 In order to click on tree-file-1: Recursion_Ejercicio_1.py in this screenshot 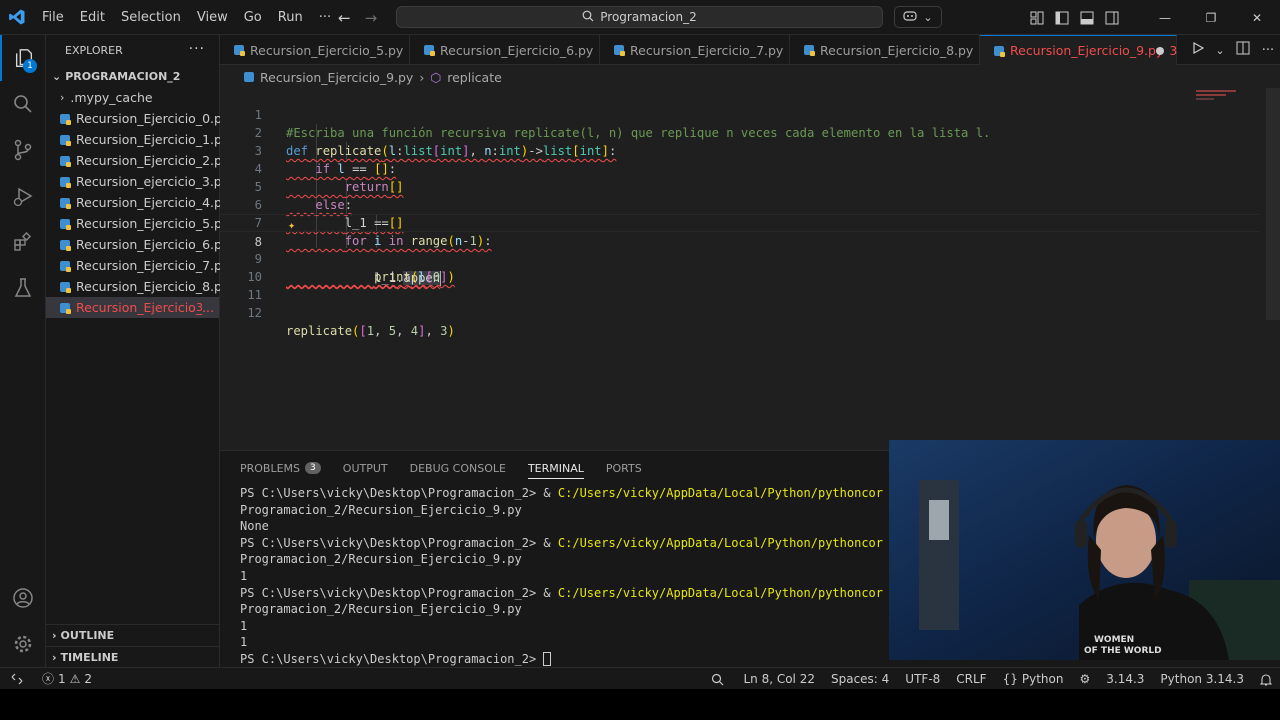, I will do `click(137, 139)`.